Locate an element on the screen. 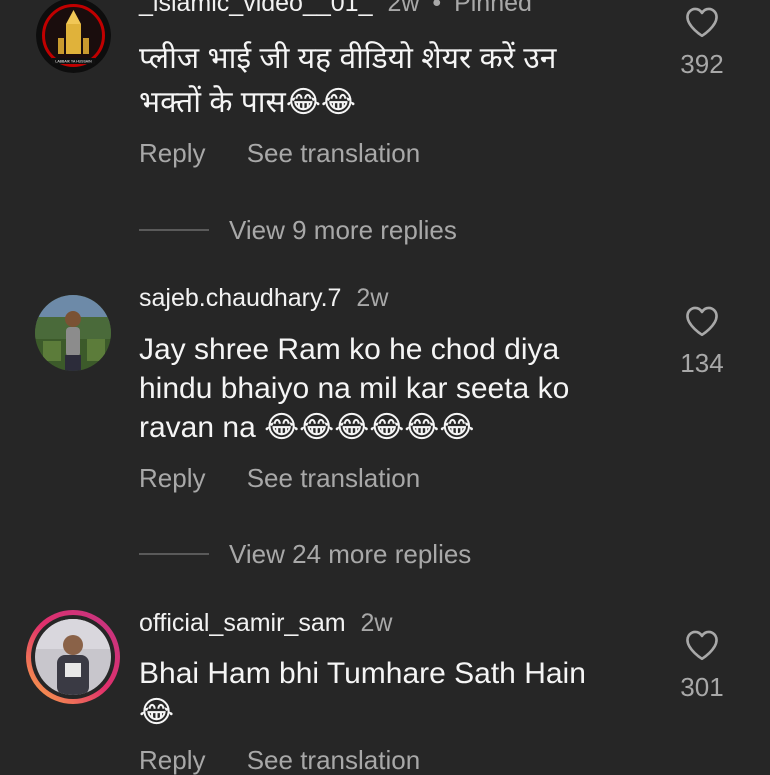 The image size is (770, 775). avatar-photo is located at coordinates (73, 657).